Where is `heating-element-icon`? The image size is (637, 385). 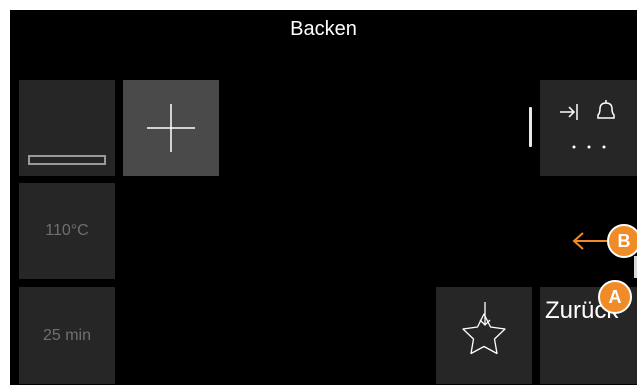
heating-element-icon is located at coordinates (67, 160).